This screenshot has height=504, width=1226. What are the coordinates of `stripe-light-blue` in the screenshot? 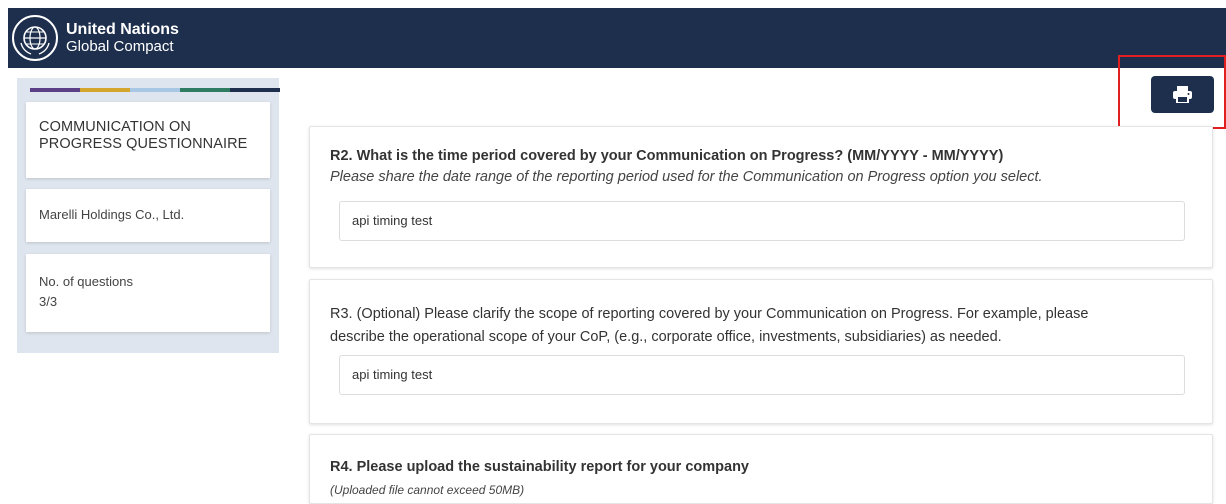 It's located at (155, 90).